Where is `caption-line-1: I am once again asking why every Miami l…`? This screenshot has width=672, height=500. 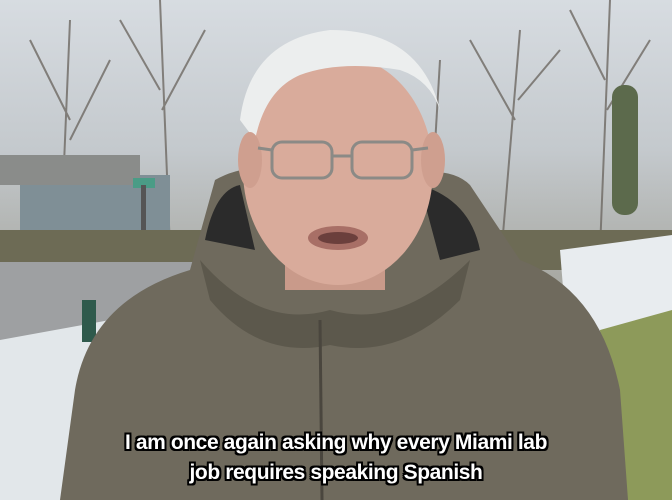 caption-line-1: I am once again asking why every Miami l… is located at coordinates (336, 442).